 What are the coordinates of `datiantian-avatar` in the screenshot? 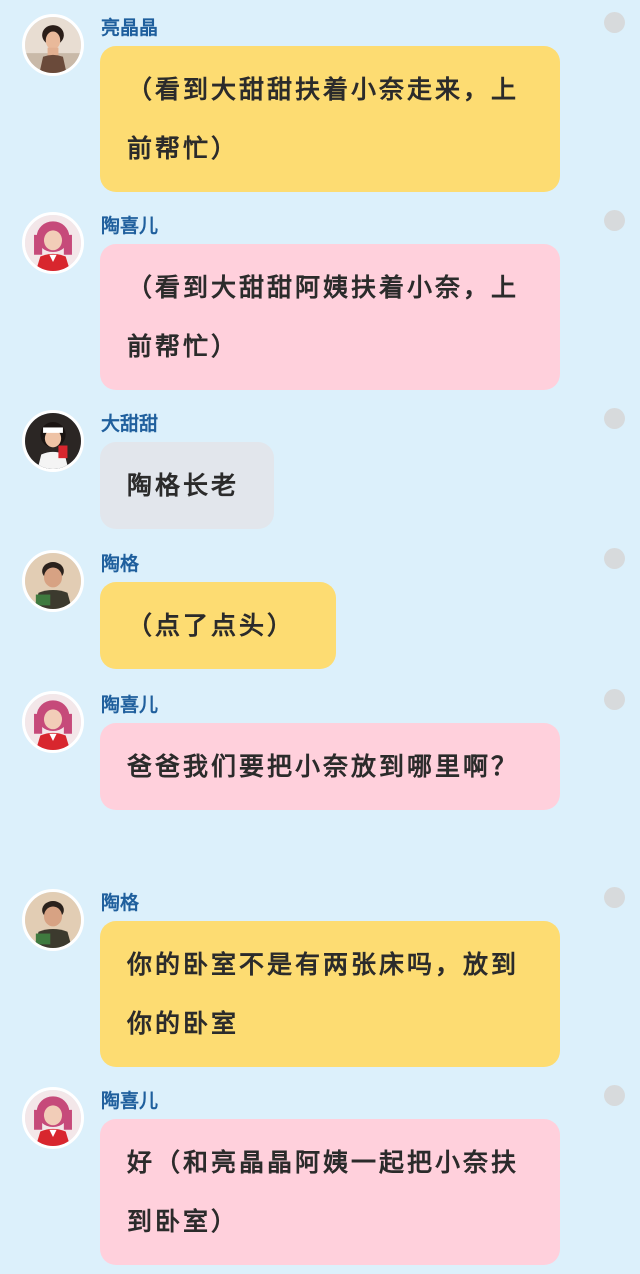 It's located at (53, 441).